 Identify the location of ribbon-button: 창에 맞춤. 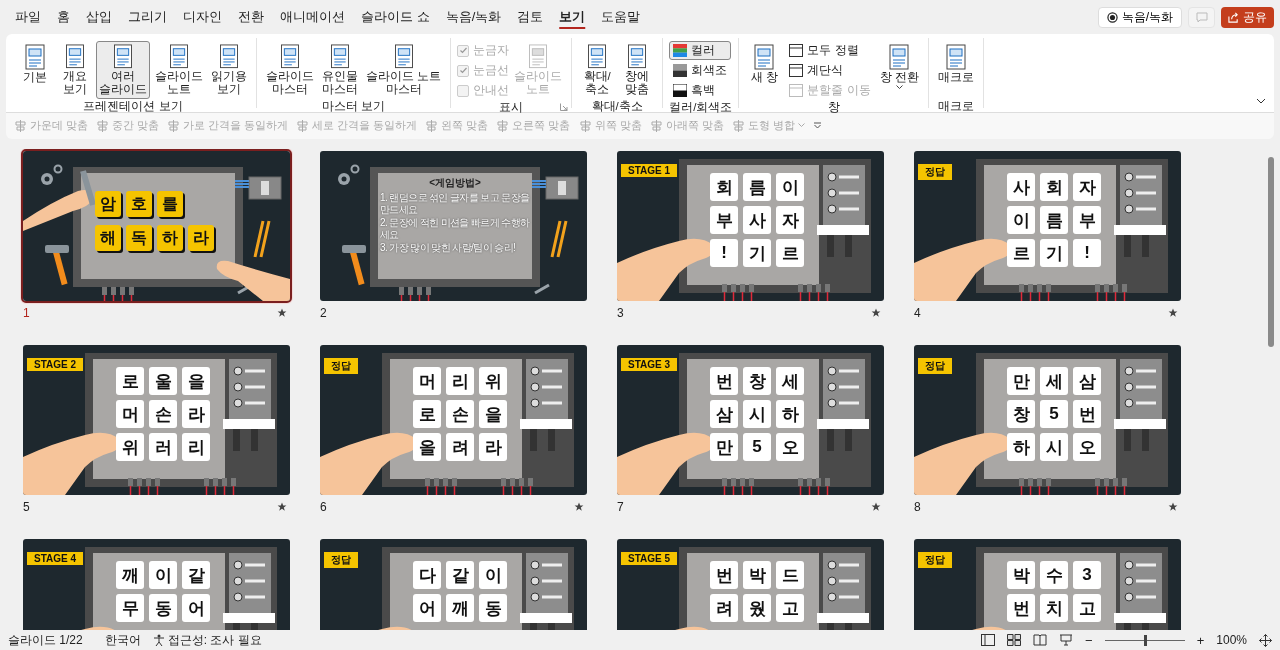
(637, 70).